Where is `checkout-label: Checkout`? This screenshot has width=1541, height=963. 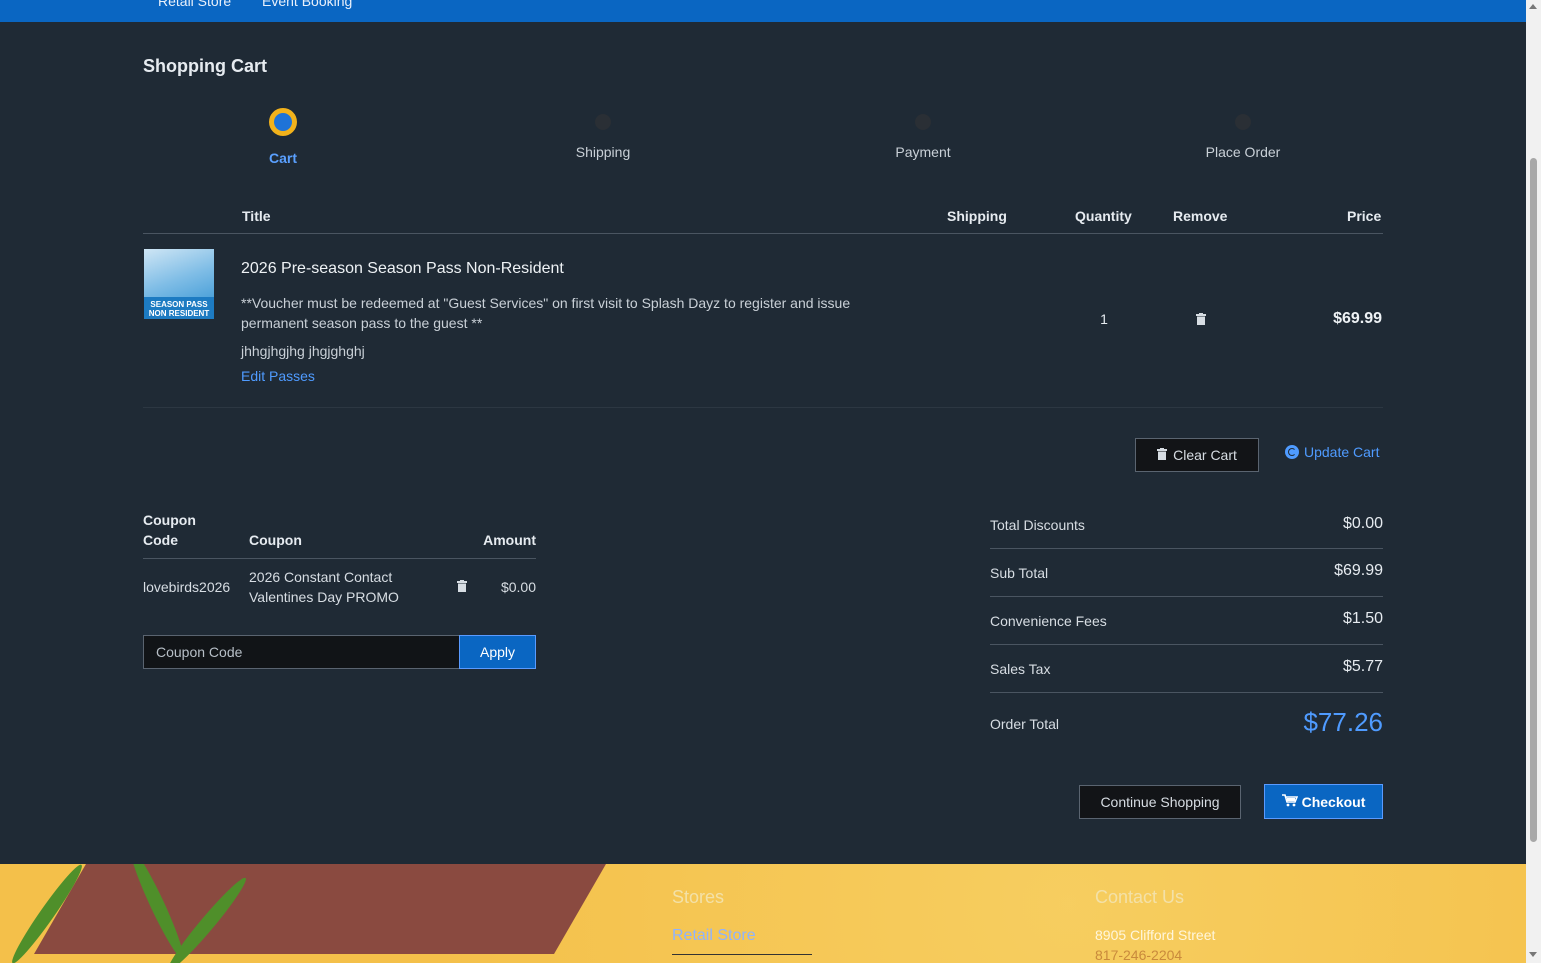 checkout-label: Checkout is located at coordinates (1333, 801).